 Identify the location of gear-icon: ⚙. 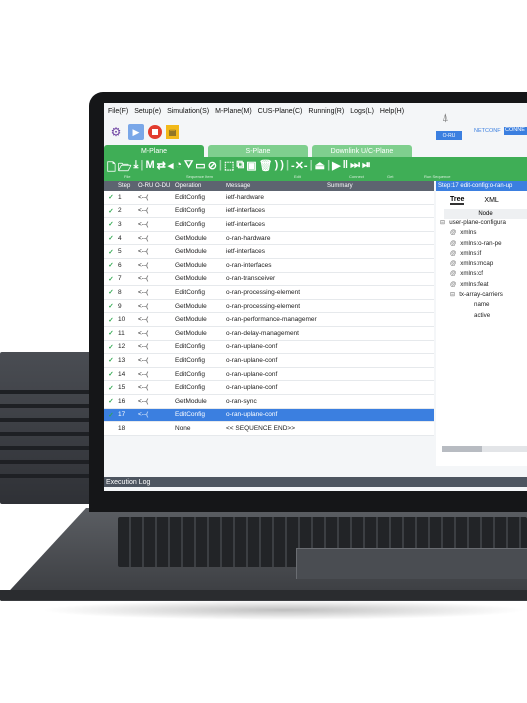
(116, 132).